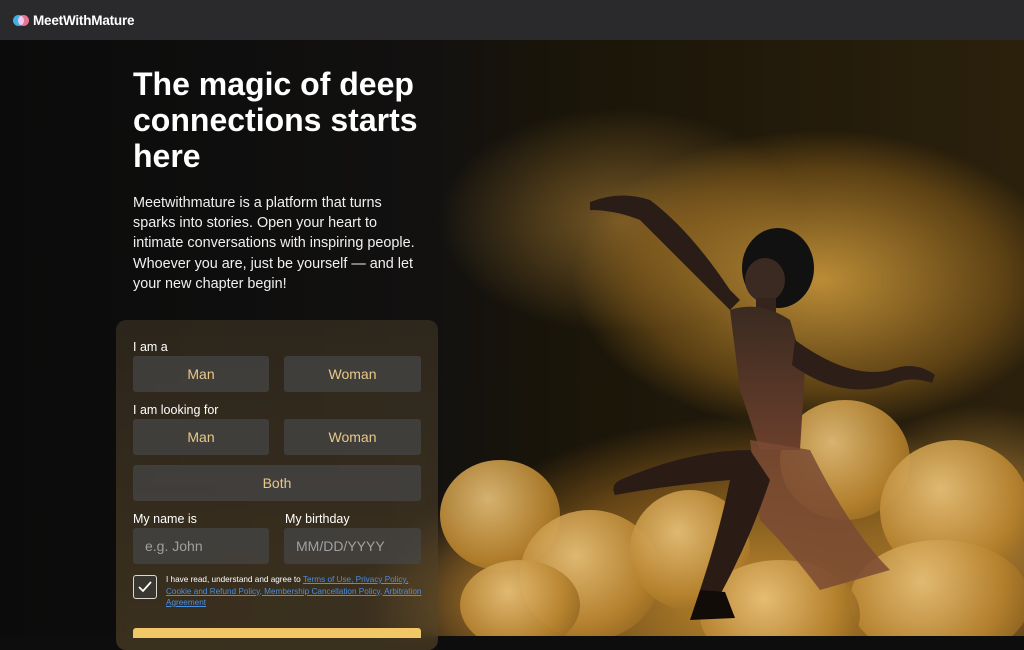  Describe the element at coordinates (21, 20) in the screenshot. I see `logo-mark-icon` at that location.